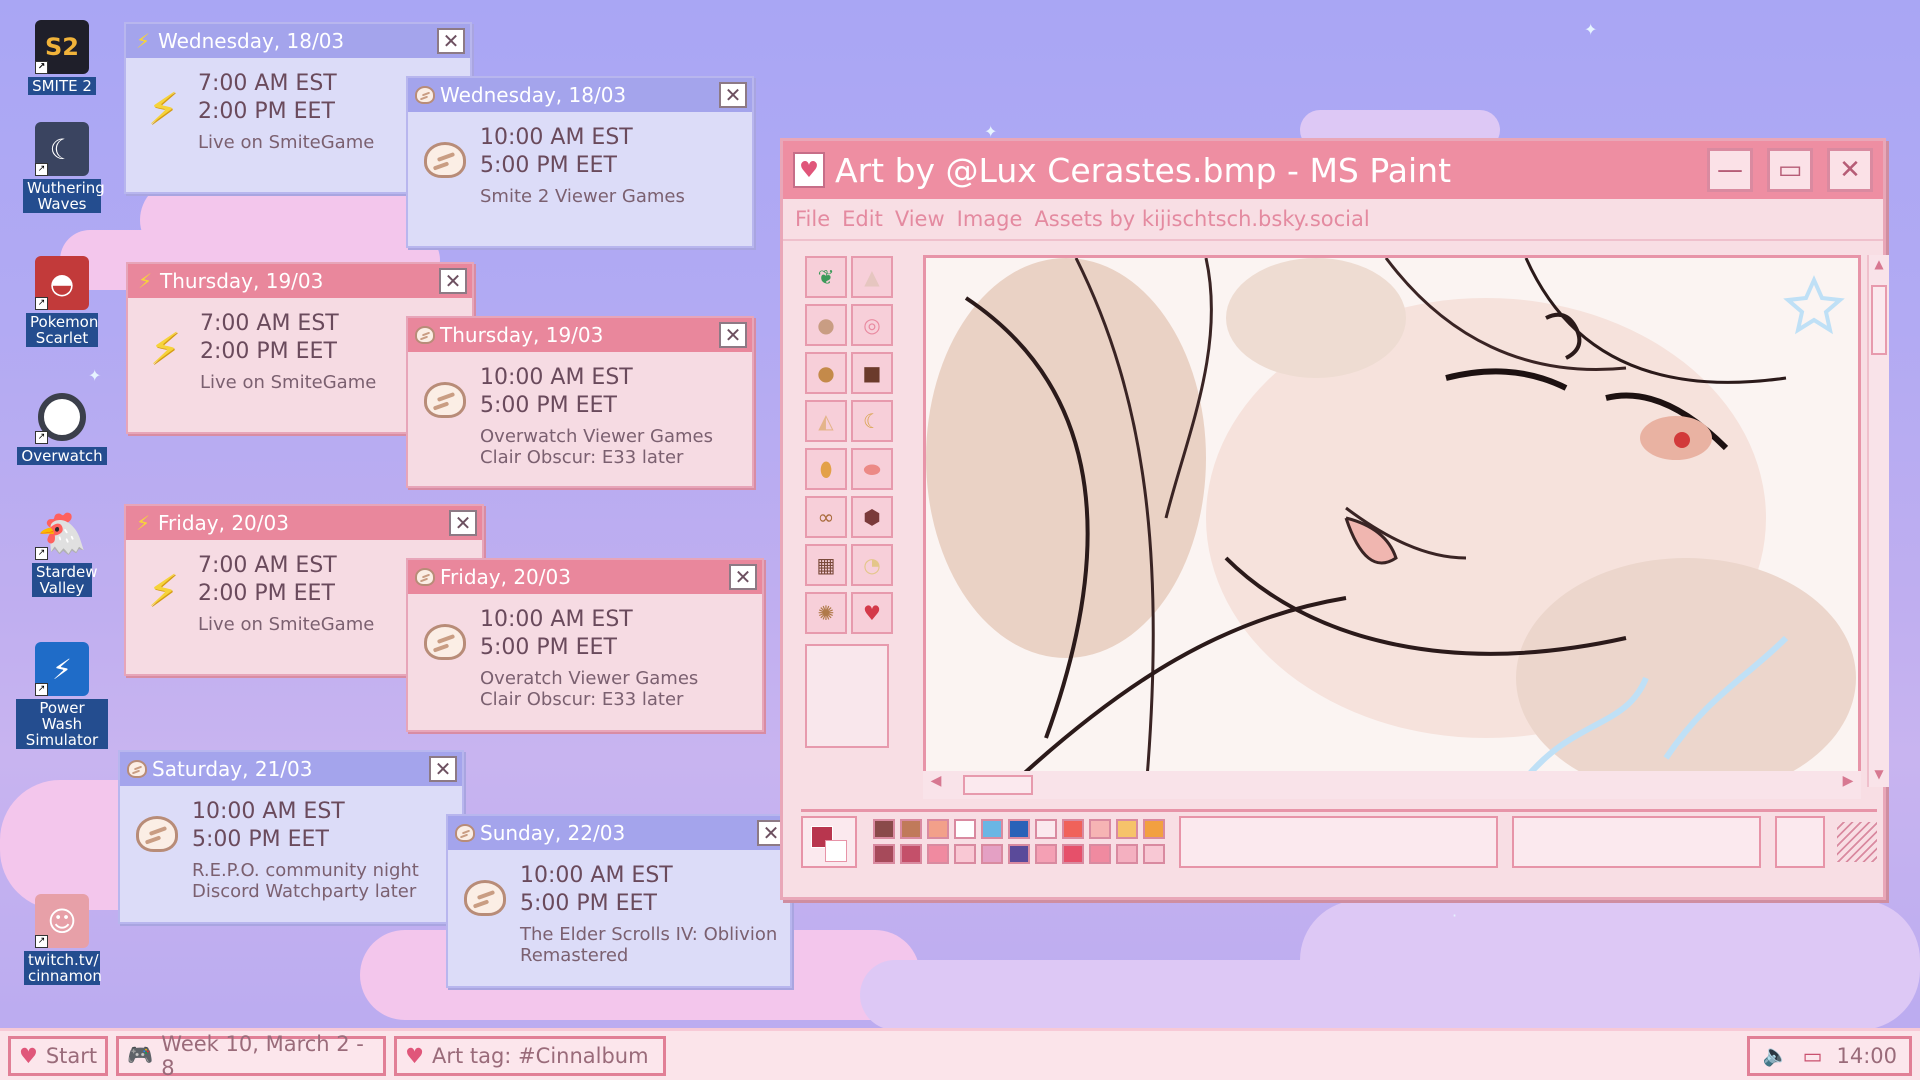 The image size is (1920, 1080). I want to click on baguette-tool-icon: ⬮, so click(826, 469).